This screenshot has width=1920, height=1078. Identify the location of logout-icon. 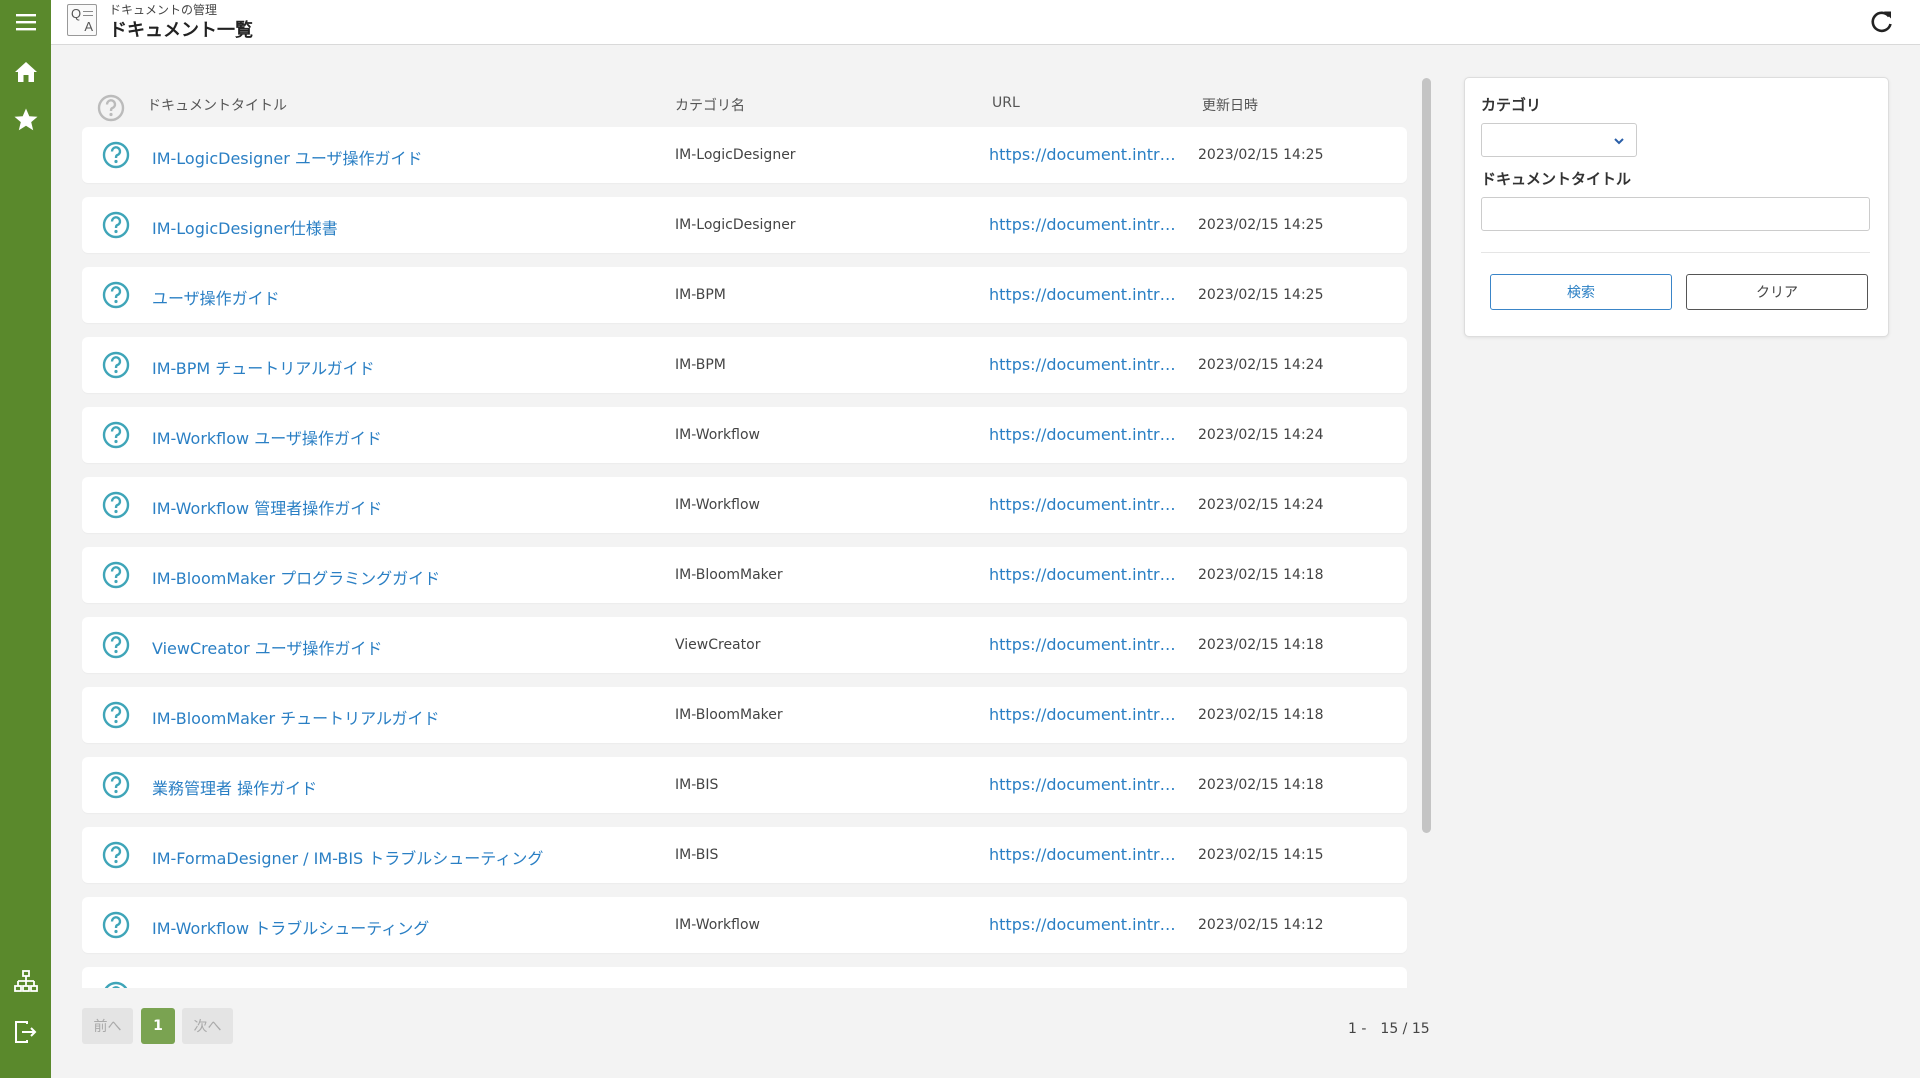
(25, 1032).